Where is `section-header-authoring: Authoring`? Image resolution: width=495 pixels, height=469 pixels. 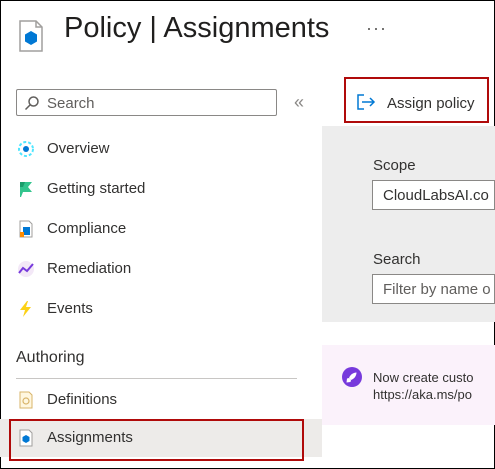
section-header-authoring: Authoring is located at coordinates (50, 357).